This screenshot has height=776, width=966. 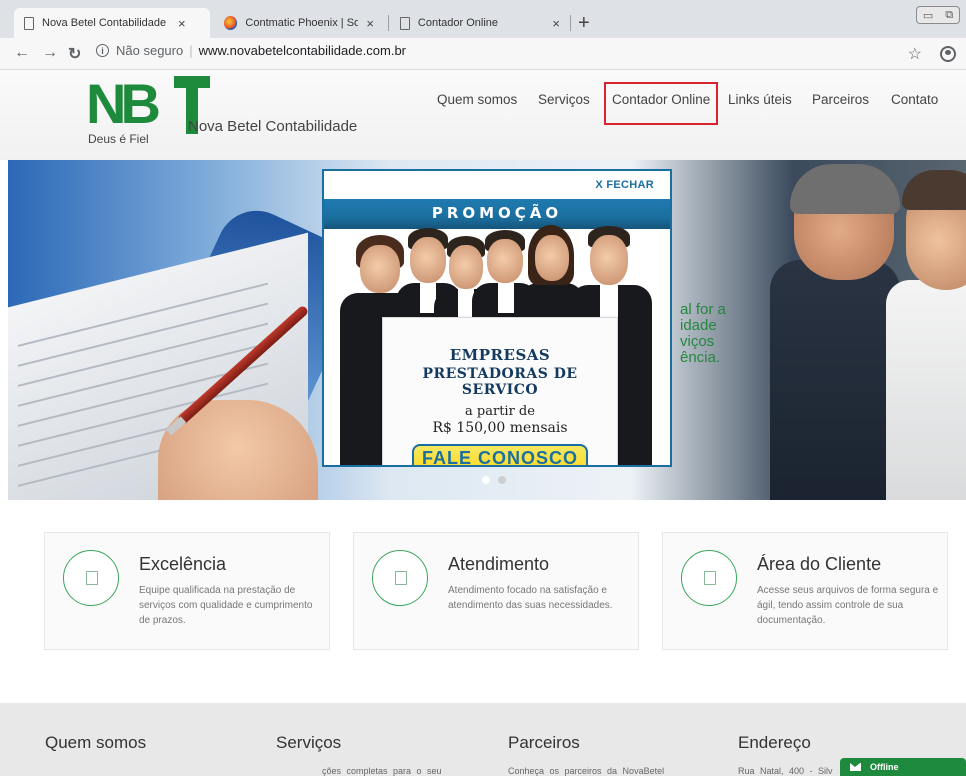 I want to click on footer-text-endereco: Rua Natal, 400 - Silv, so click(x=785, y=771).